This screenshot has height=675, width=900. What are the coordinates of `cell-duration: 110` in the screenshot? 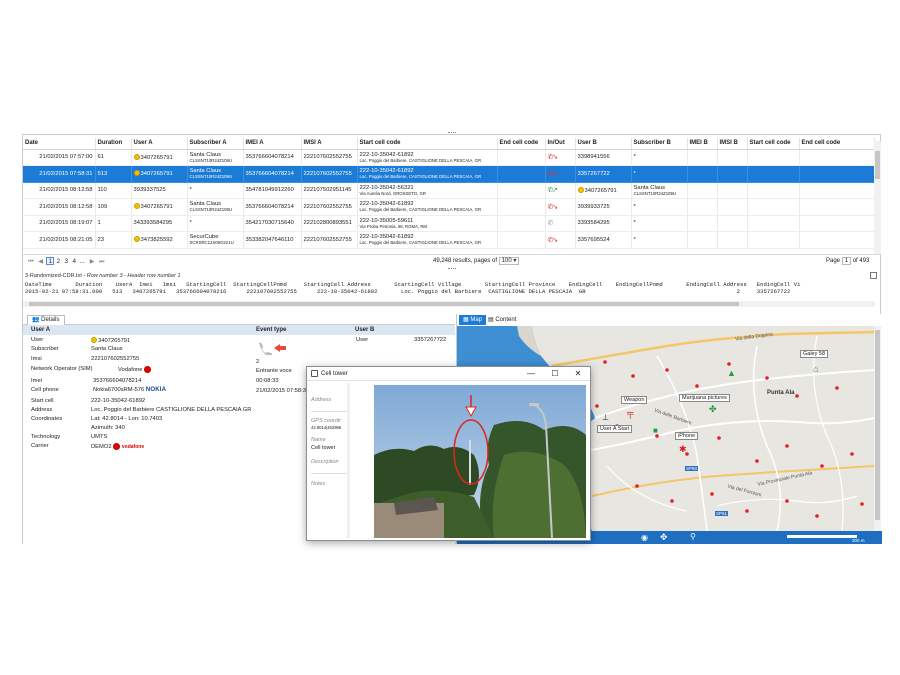 It's located at (113, 190).